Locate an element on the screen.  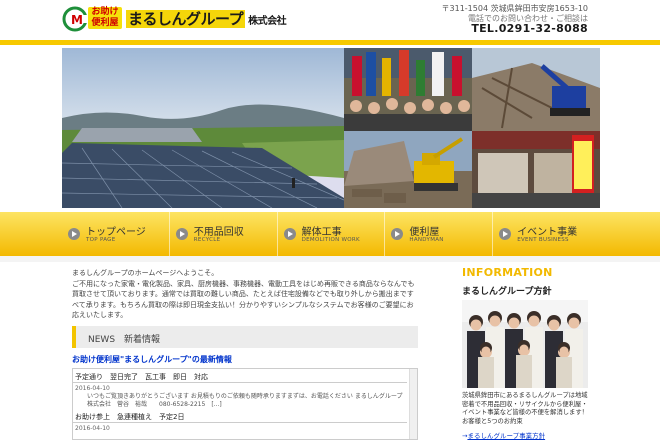
nav-item-recycle: 不用品回収 RECYCLE is located at coordinates (224, 234).